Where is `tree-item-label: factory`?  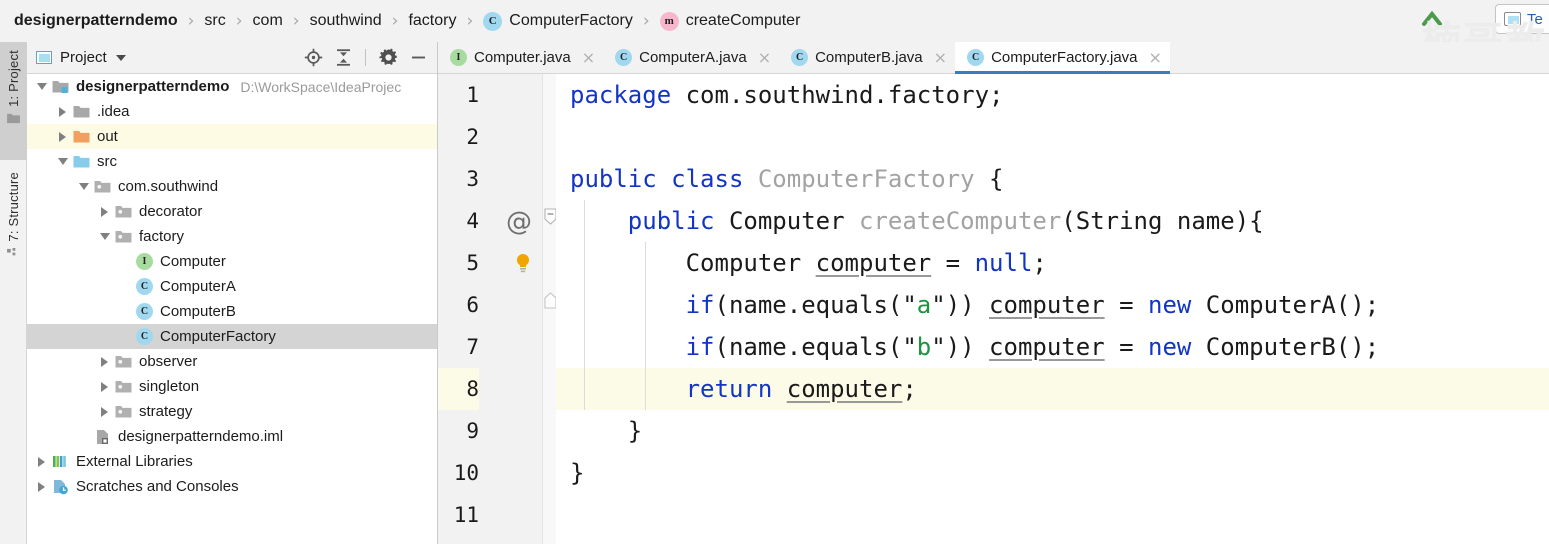
tree-item-label: factory is located at coordinates (162, 236).